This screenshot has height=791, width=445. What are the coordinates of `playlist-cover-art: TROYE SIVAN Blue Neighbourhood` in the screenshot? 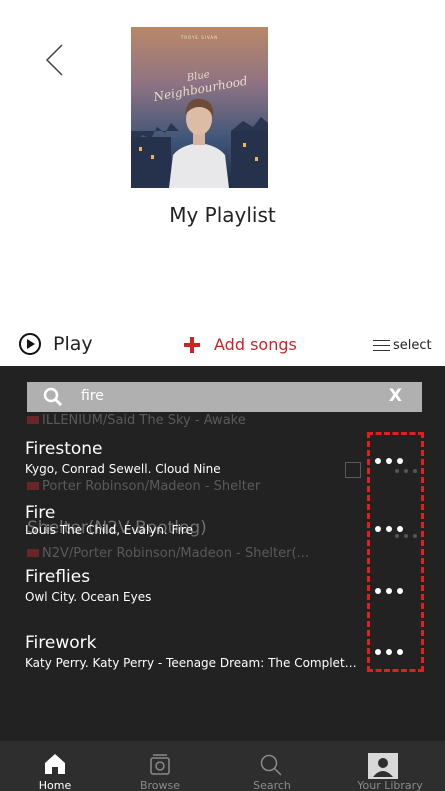 It's located at (199, 107).